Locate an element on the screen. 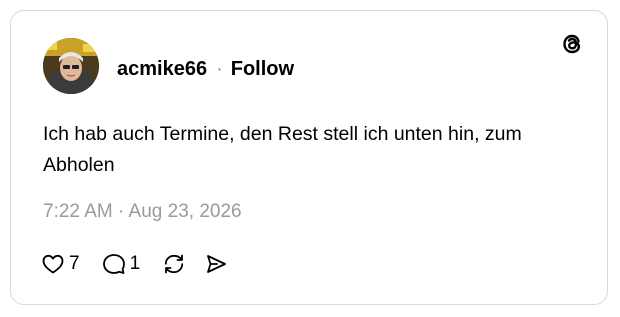 The width and height of the screenshot is (620, 317). avatar is located at coordinates (71, 66).